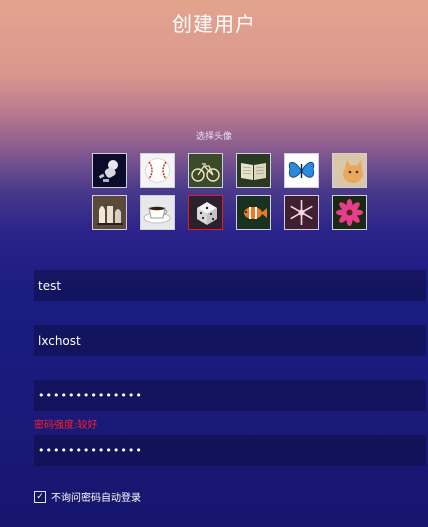 The height and width of the screenshot is (527, 428). I want to click on avatar-option-baseball, so click(157, 170).